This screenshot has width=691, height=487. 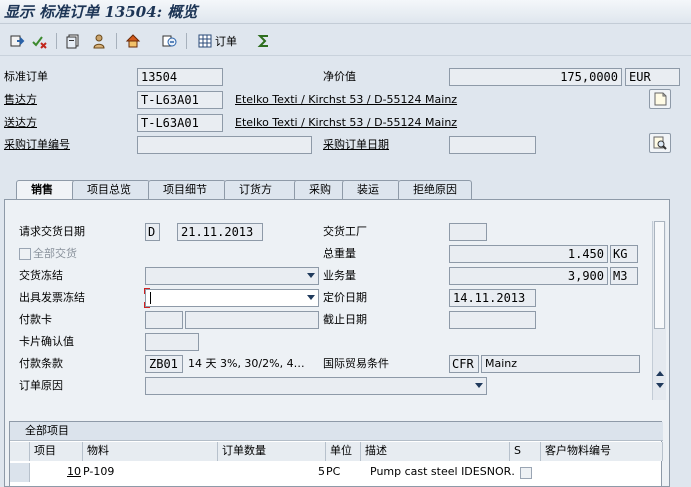 I want to click on scroll-down-icon, so click(x=660, y=385).